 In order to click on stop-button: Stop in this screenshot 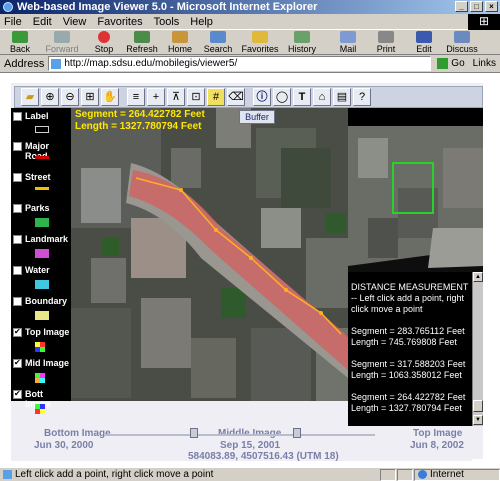, I will do `click(104, 42)`.